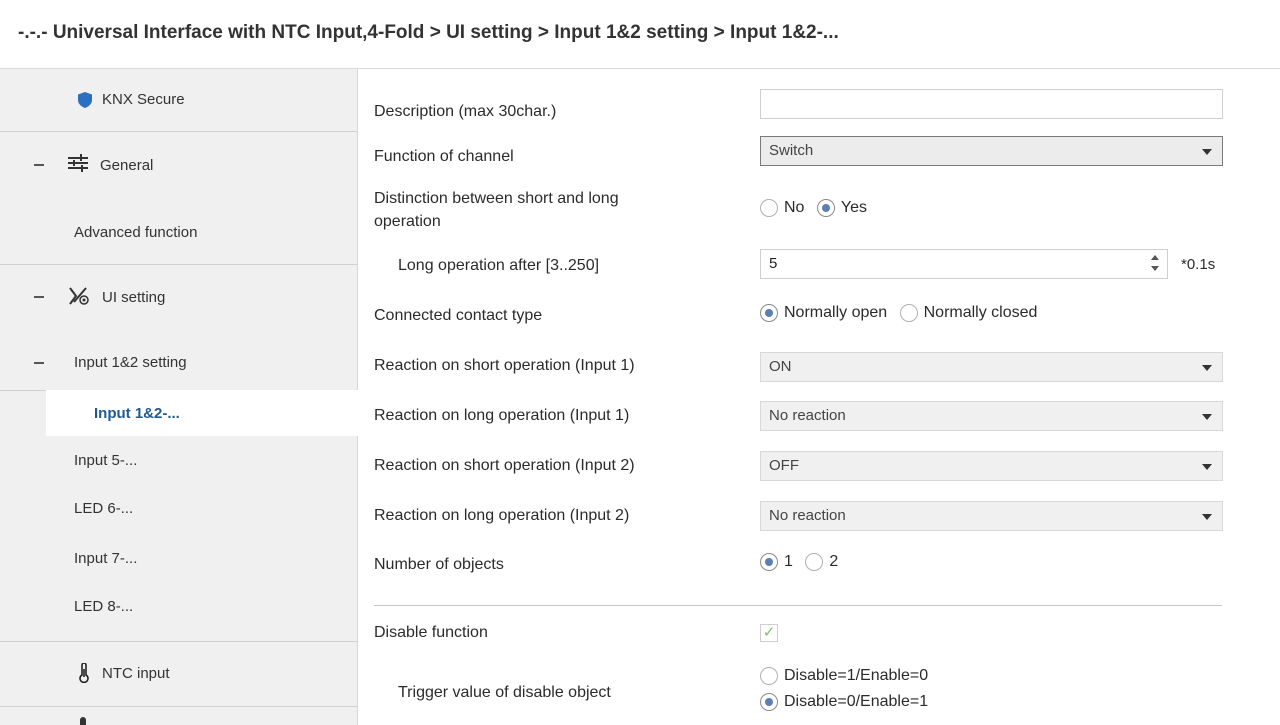  What do you see at coordinates (841, 208) in the screenshot?
I see `radio-option-yes: Yes` at bounding box center [841, 208].